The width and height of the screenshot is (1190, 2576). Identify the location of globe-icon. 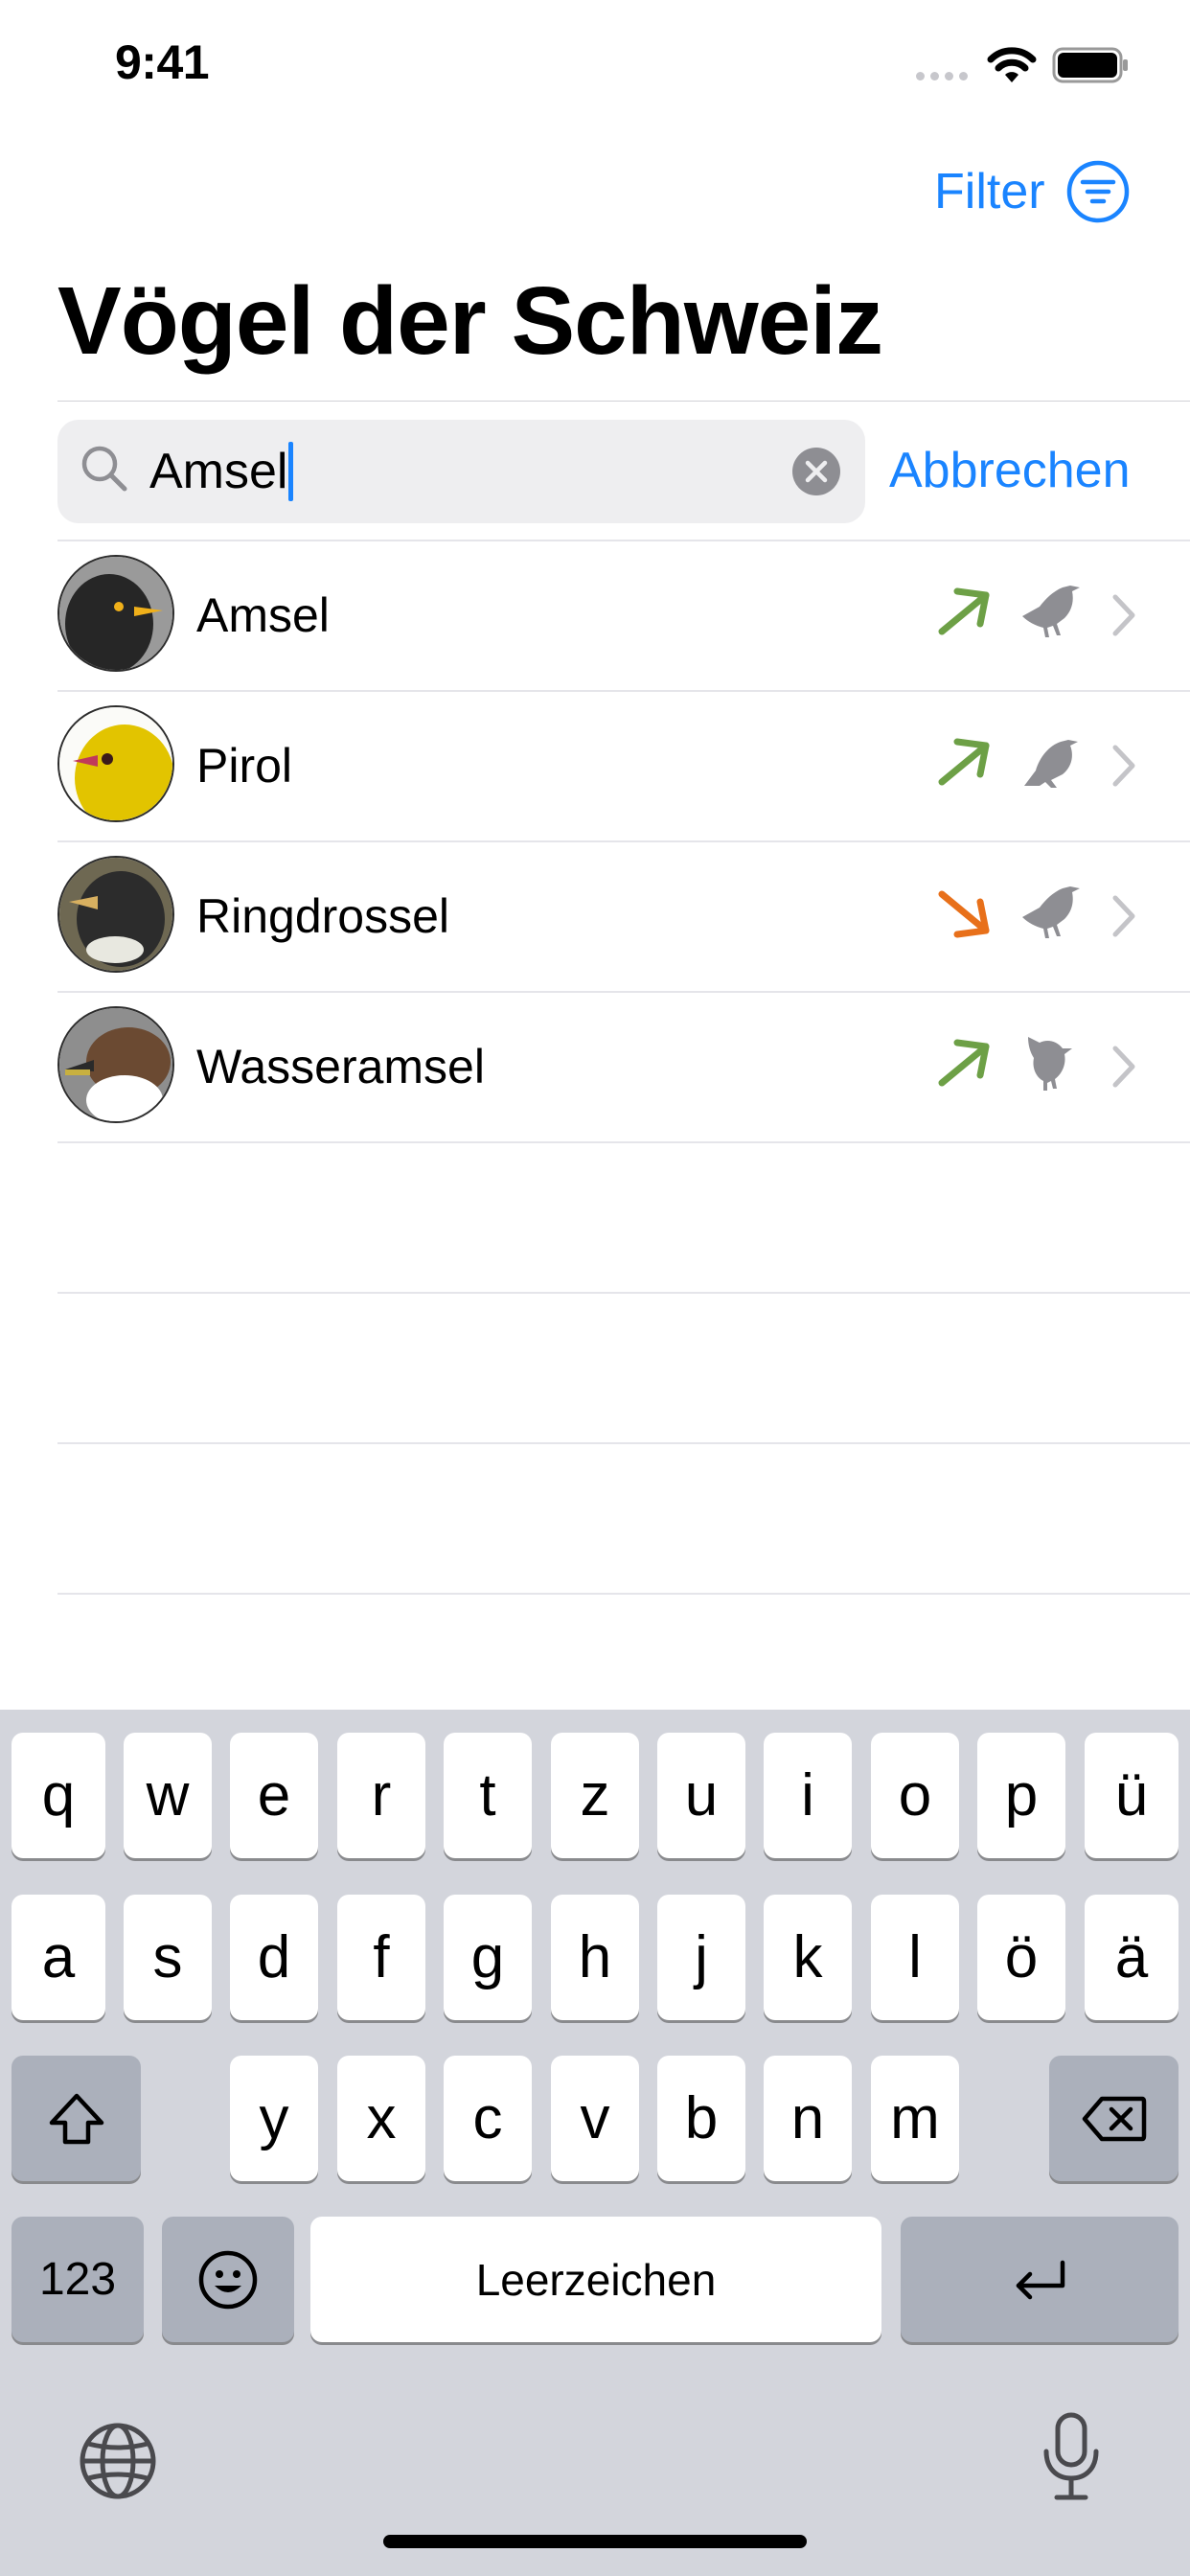
(118, 2461).